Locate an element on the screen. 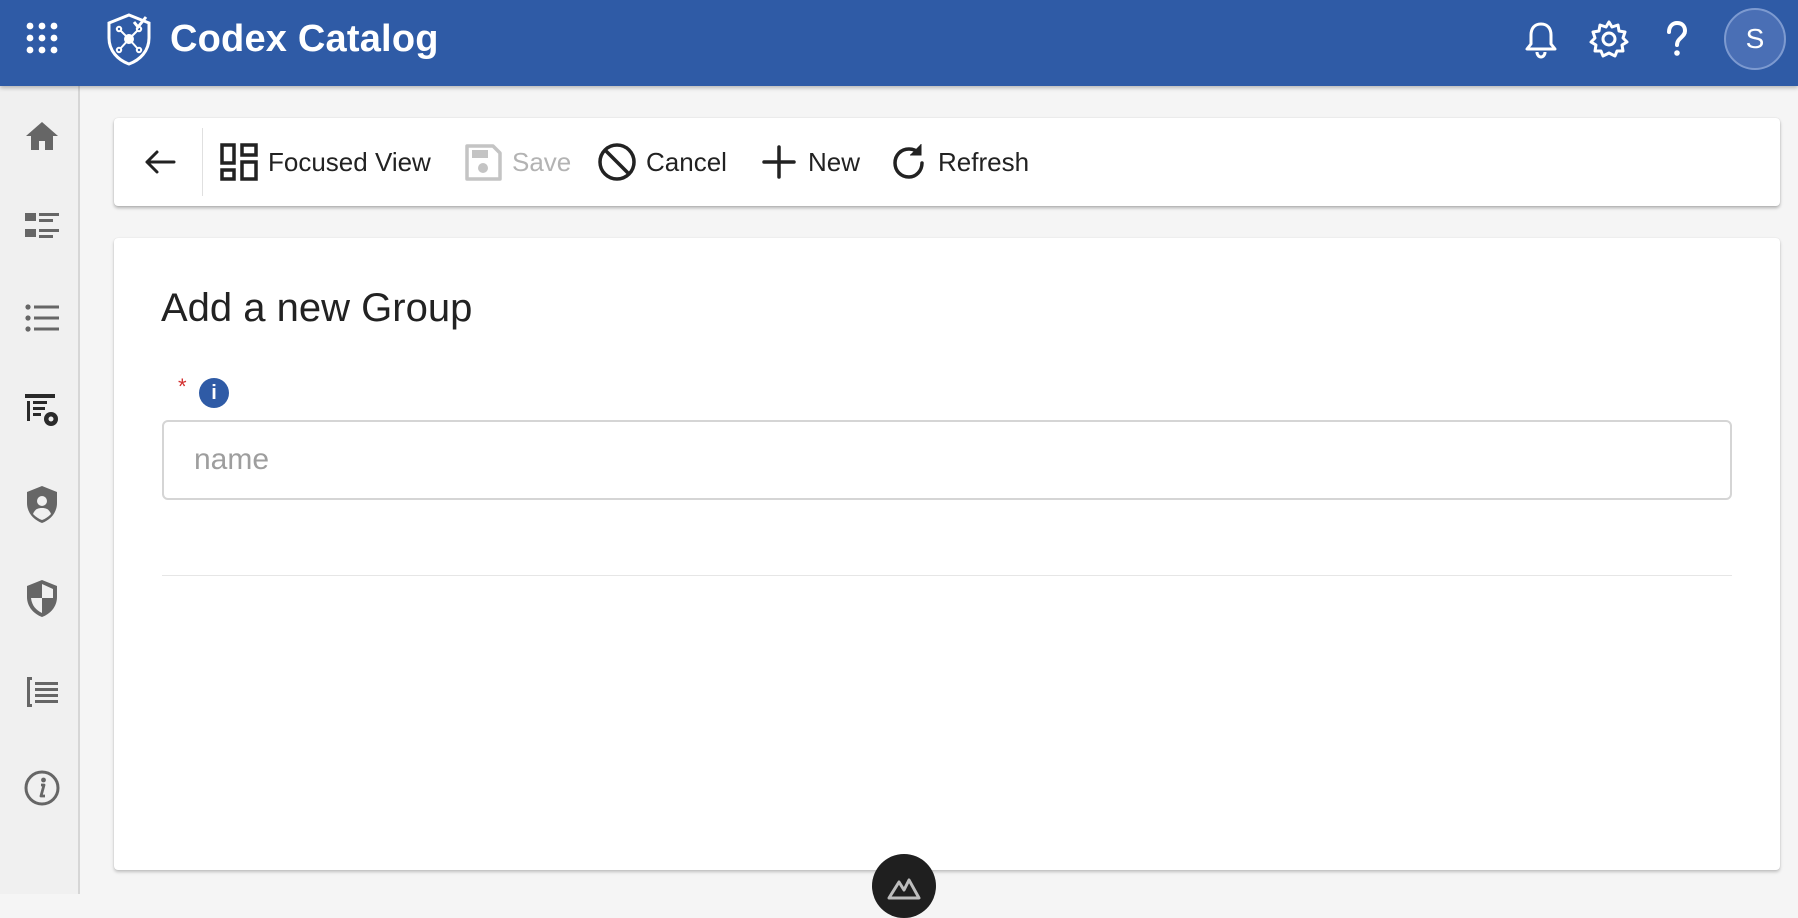  cancel-button: Cancel is located at coordinates (661, 162).